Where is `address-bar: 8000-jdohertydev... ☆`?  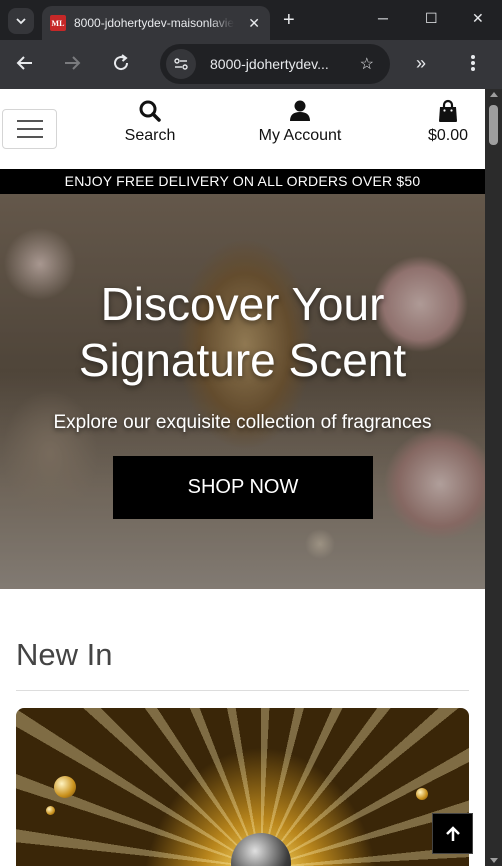 address-bar: 8000-jdohertydev... ☆ is located at coordinates (275, 64).